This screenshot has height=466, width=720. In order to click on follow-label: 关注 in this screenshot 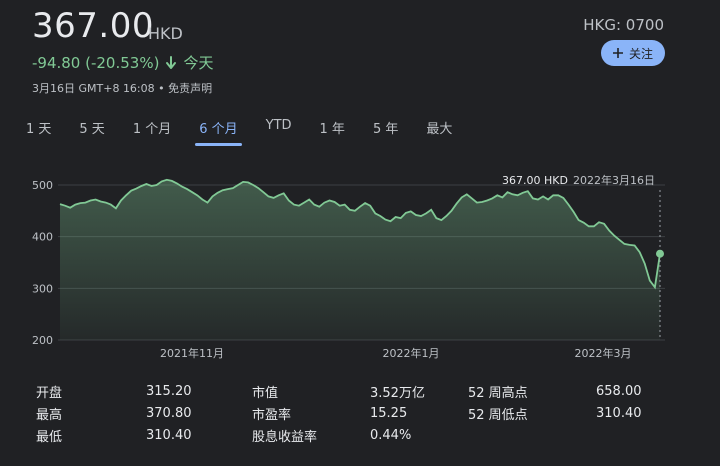, I will do `click(640, 53)`.